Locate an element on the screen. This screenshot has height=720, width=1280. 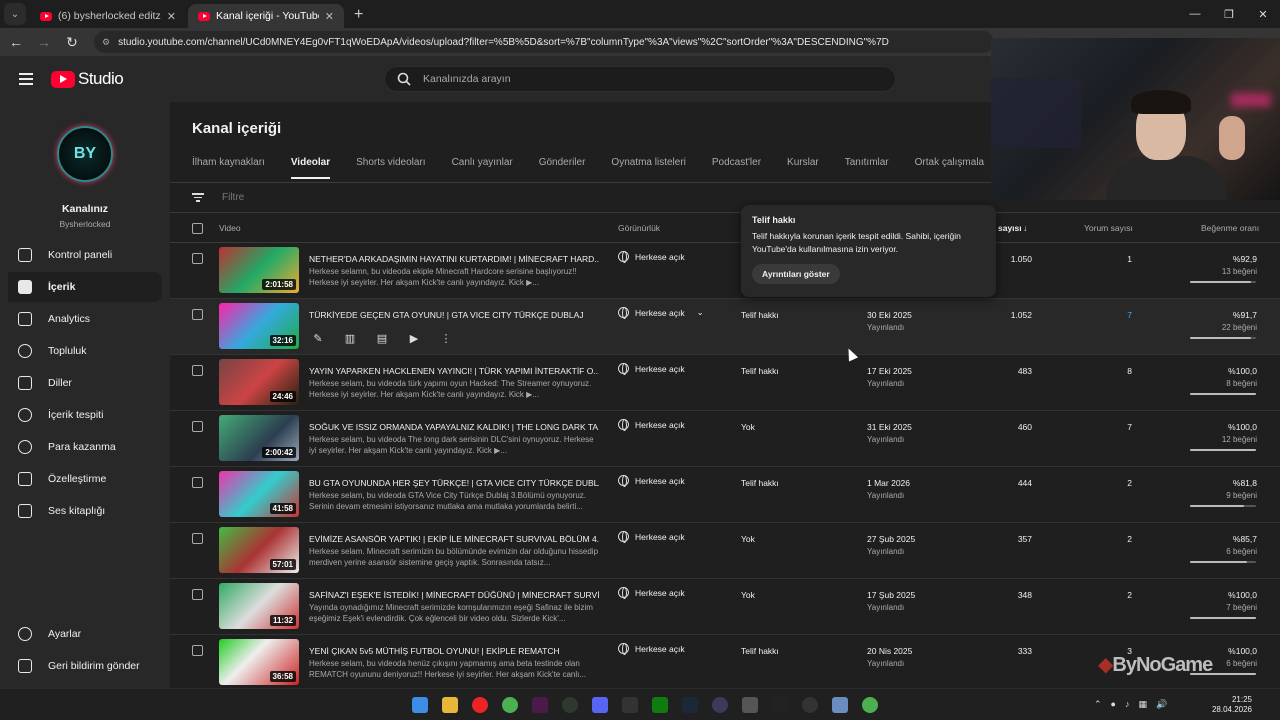
tab-posts: Gönderiler is located at coordinates (562, 168).